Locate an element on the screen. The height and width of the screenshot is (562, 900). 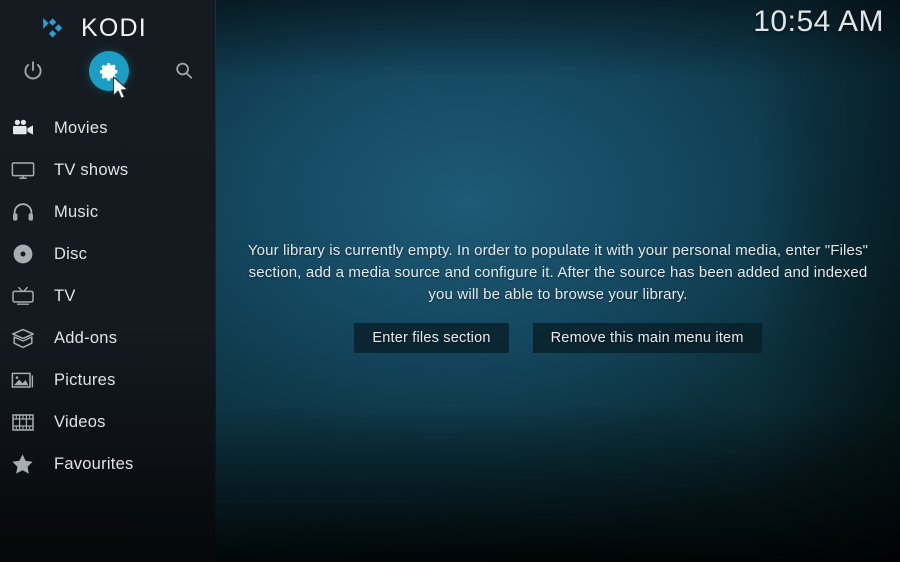
sidebar-item-disc: Disc is located at coordinates (108, 254).